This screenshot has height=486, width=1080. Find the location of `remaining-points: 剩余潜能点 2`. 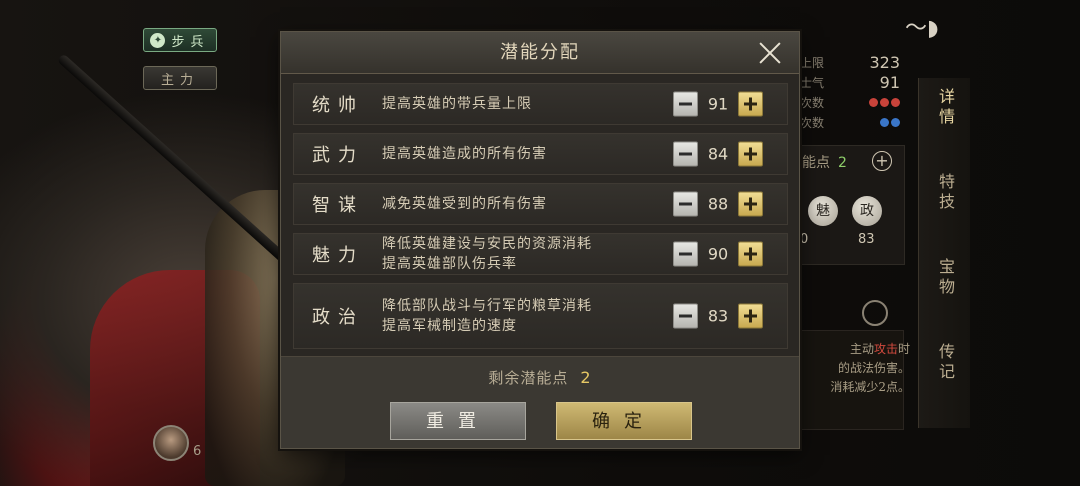

remaining-points: 剩余潜能点 2 is located at coordinates (540, 377).